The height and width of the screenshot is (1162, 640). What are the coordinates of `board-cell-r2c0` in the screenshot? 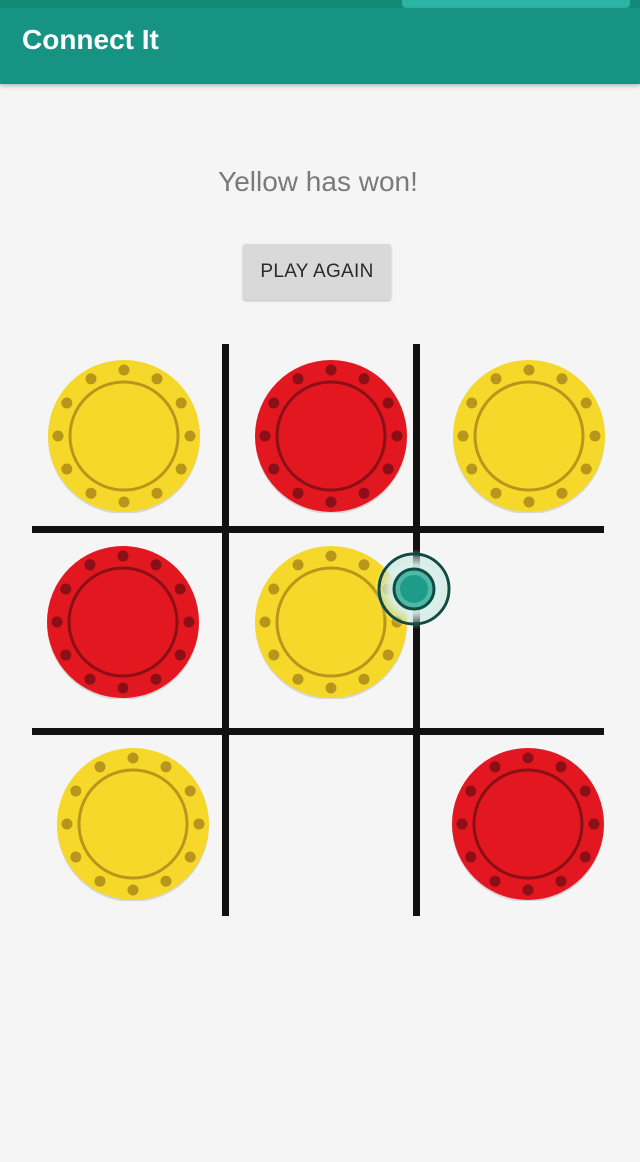 It's located at (134, 825).